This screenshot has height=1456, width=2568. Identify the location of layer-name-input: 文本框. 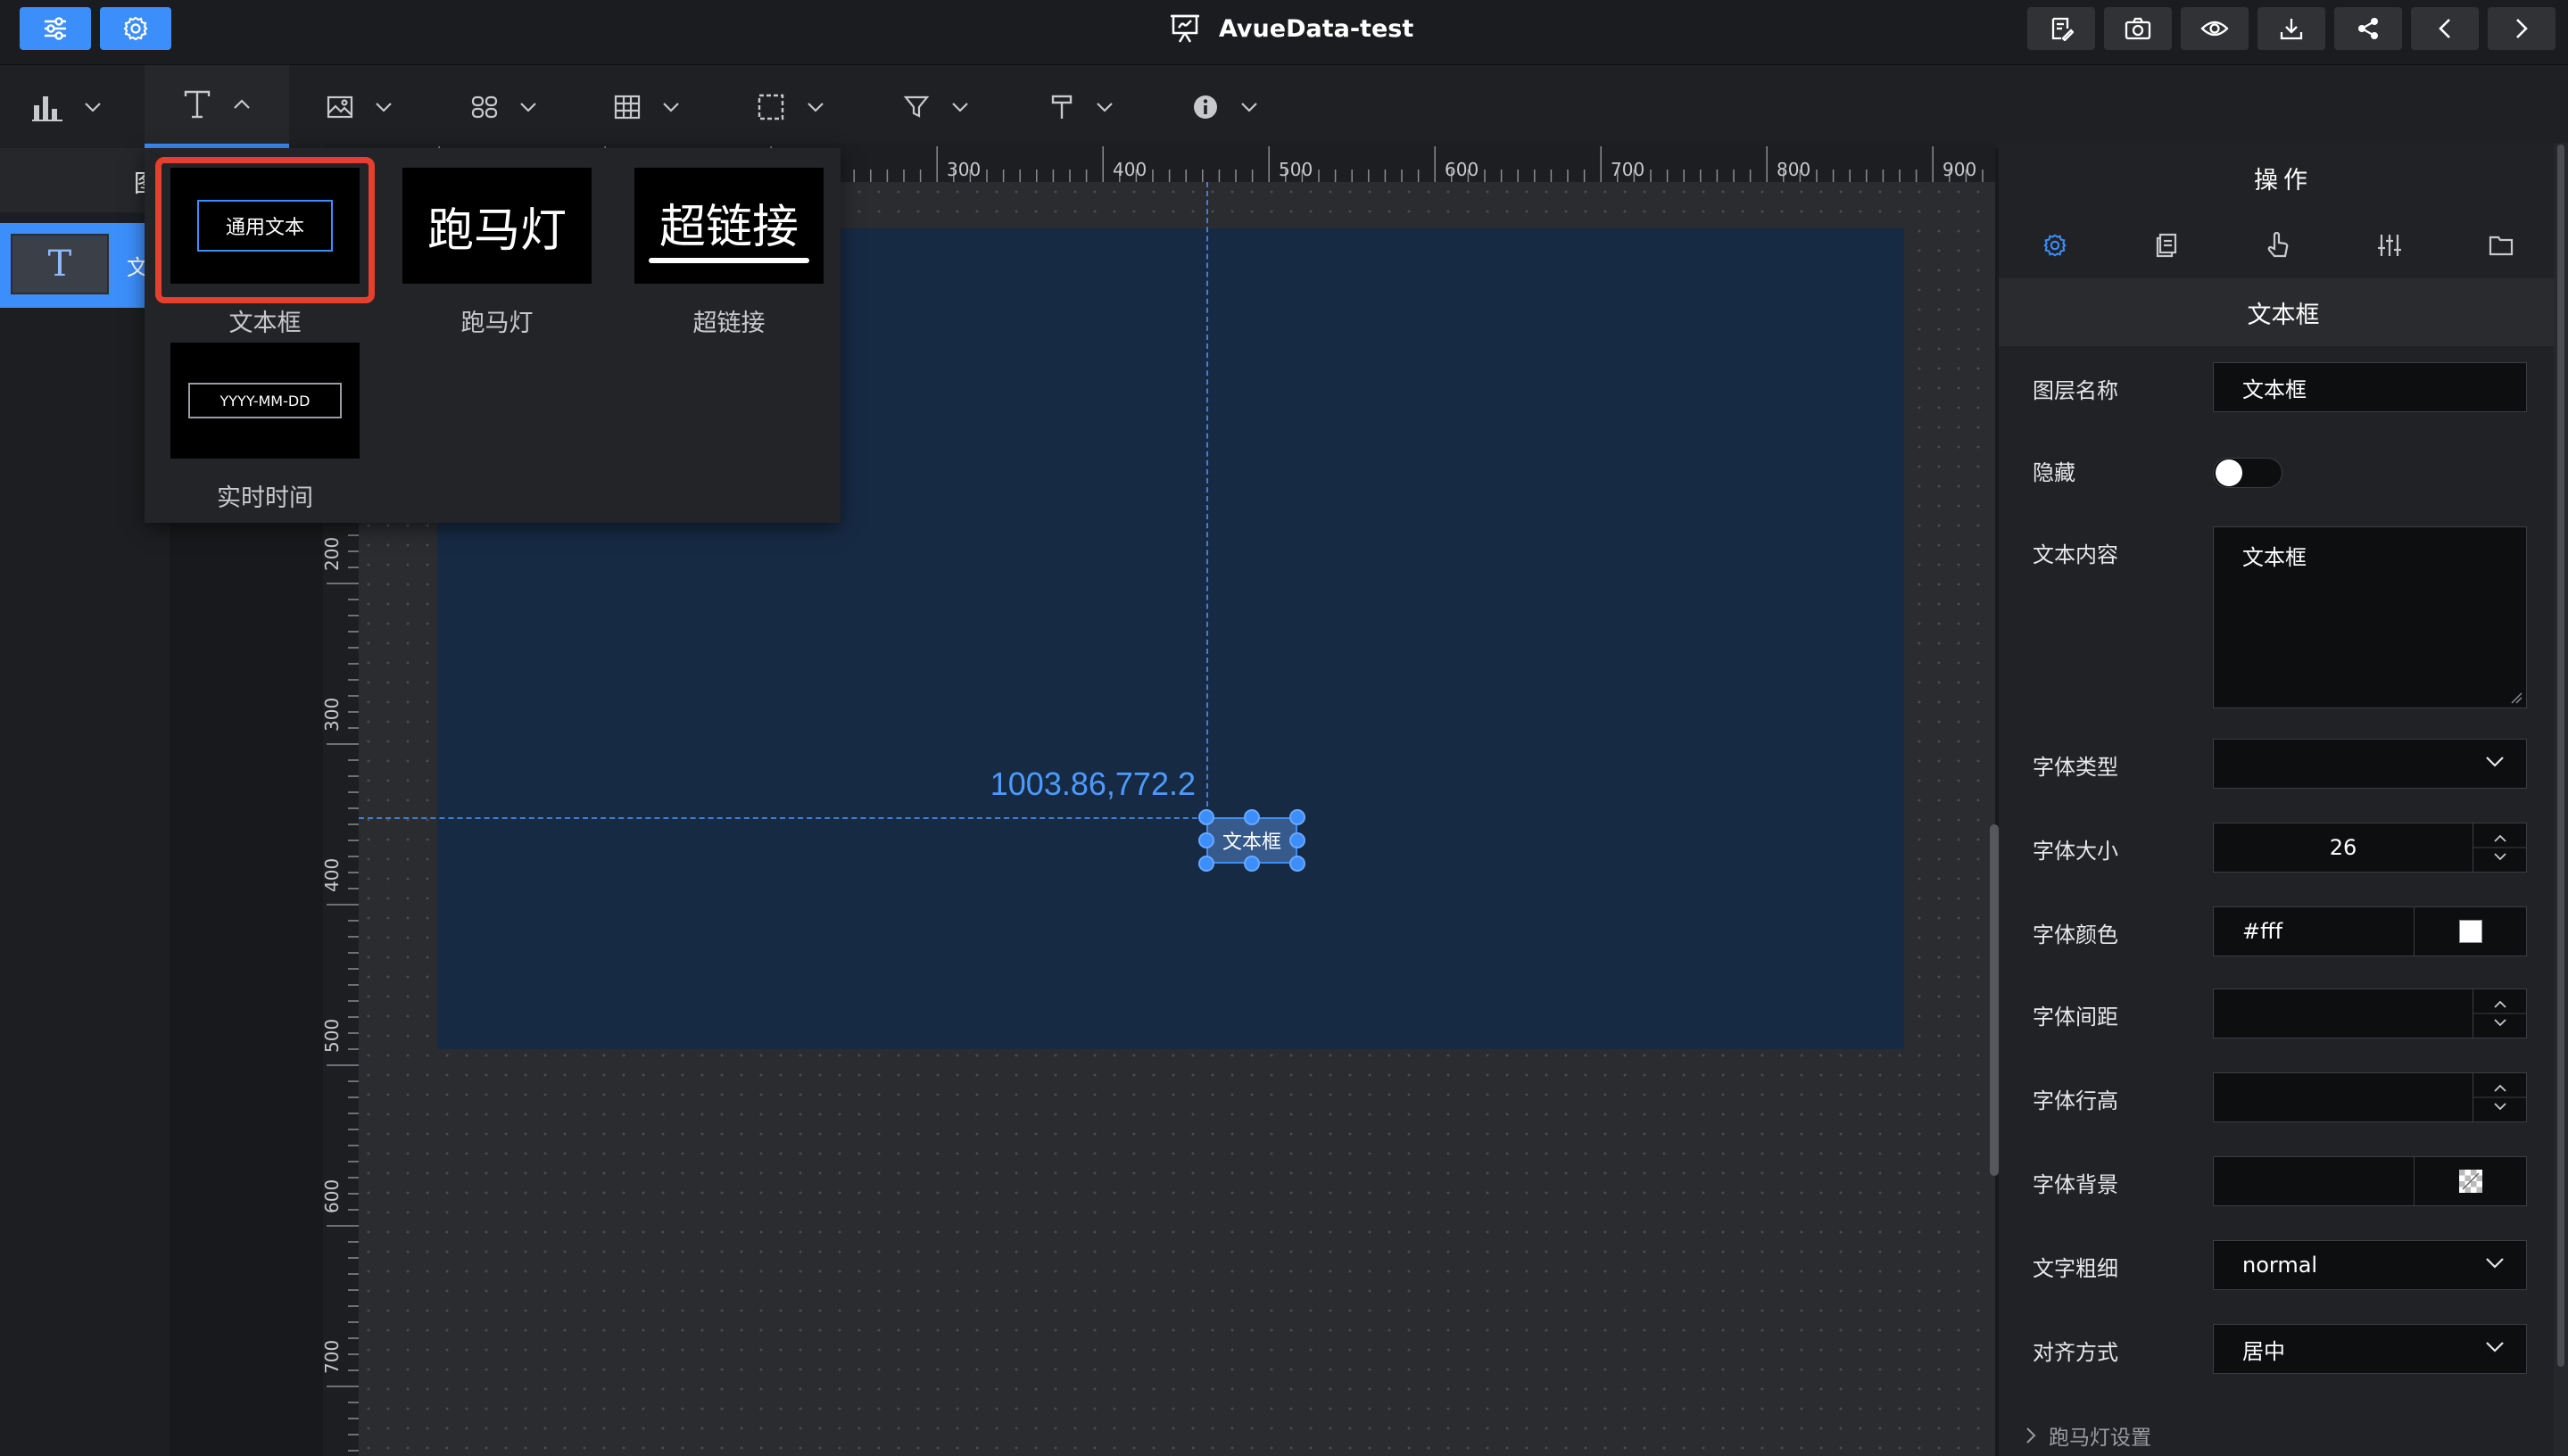
(2370, 387).